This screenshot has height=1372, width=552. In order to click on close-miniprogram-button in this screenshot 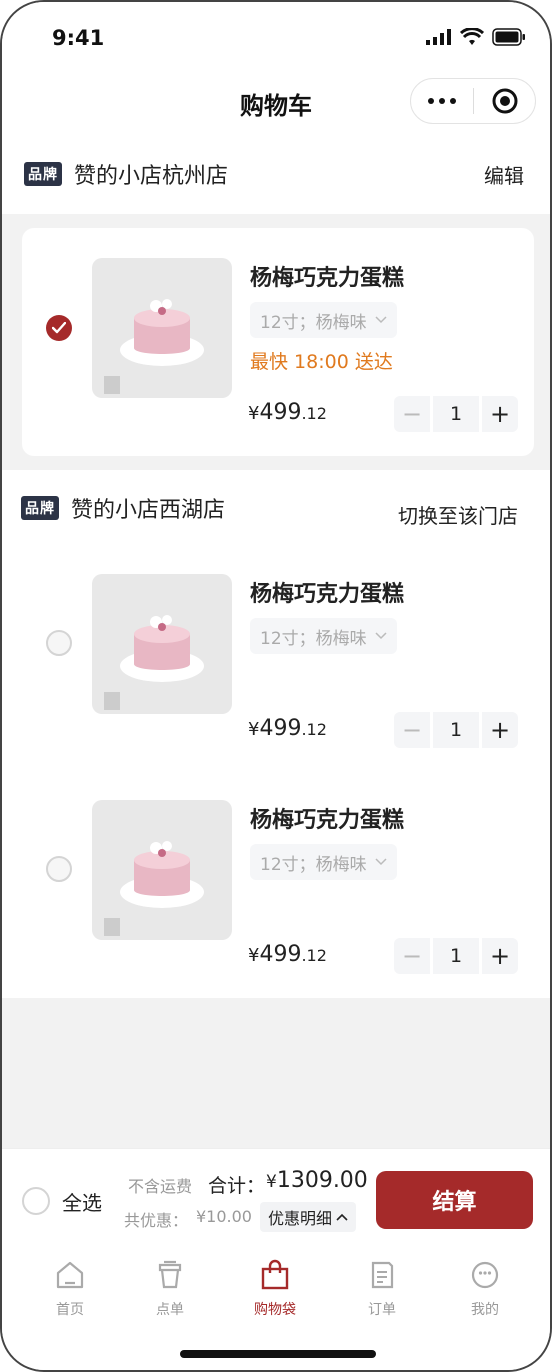, I will do `click(504, 101)`.